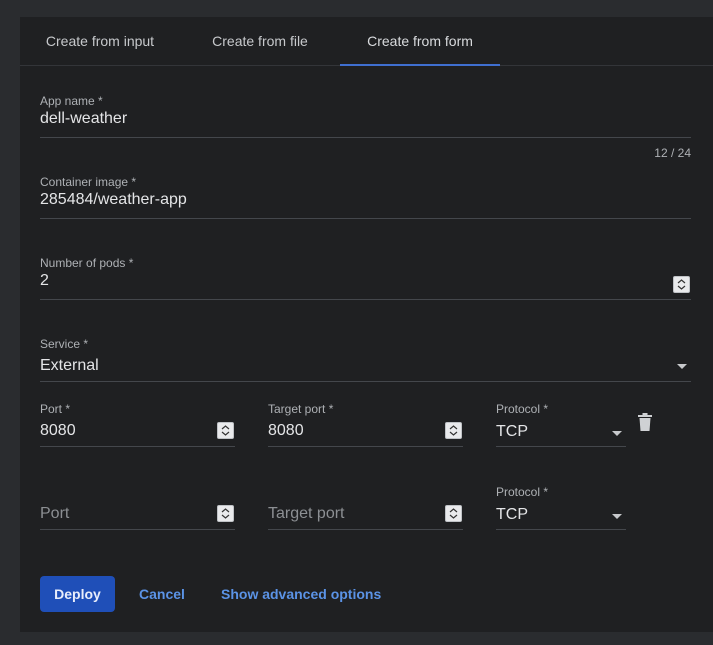 The width and height of the screenshot is (713, 645). Describe the element at coordinates (69, 365) in the screenshot. I see `service-value: External` at that location.